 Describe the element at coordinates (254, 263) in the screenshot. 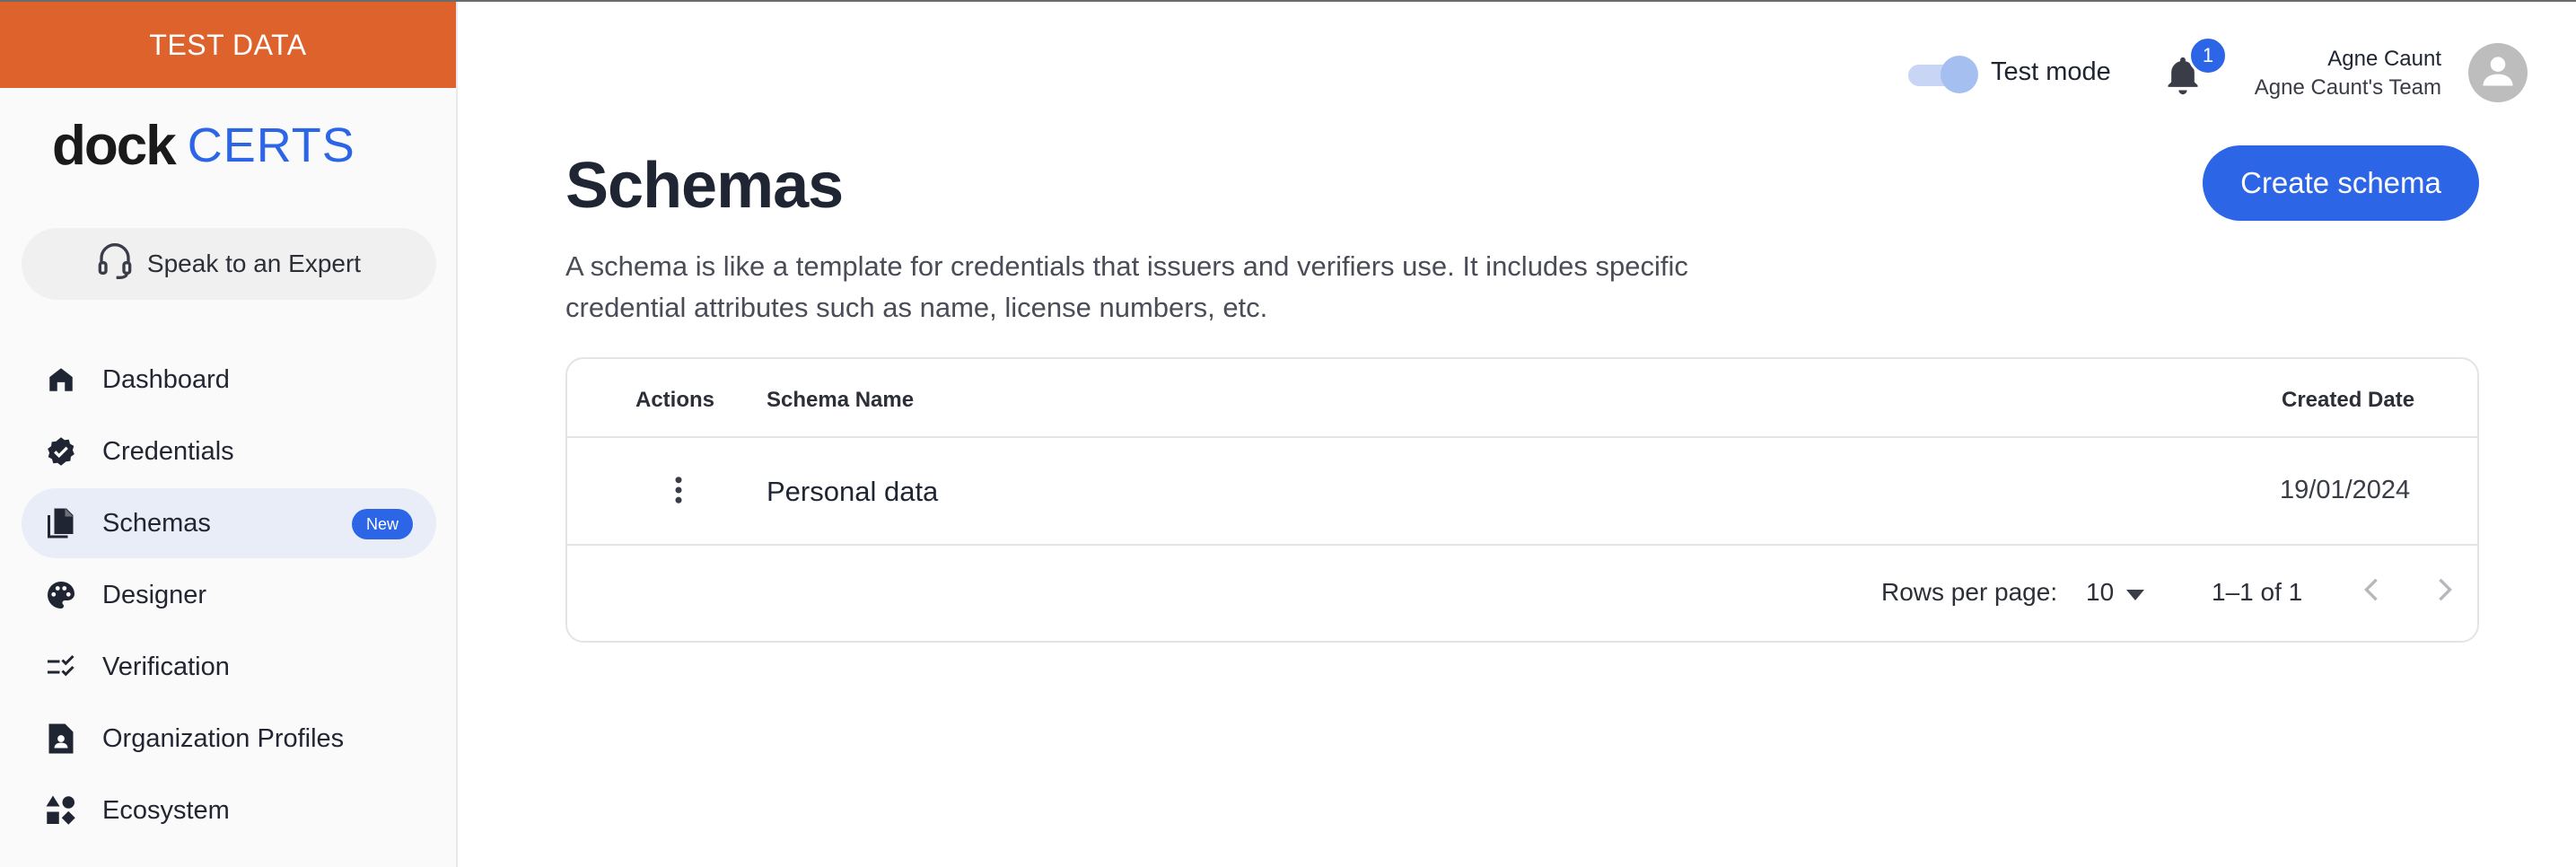

I see `speak-to-expert-label: Speak to an Expert` at that location.